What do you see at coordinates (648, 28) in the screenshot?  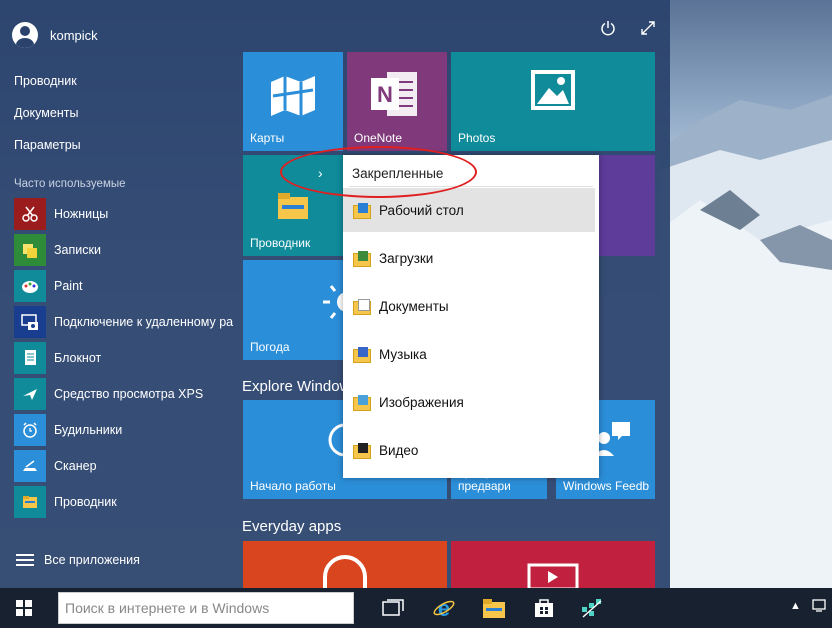 I see `expand-icon` at bounding box center [648, 28].